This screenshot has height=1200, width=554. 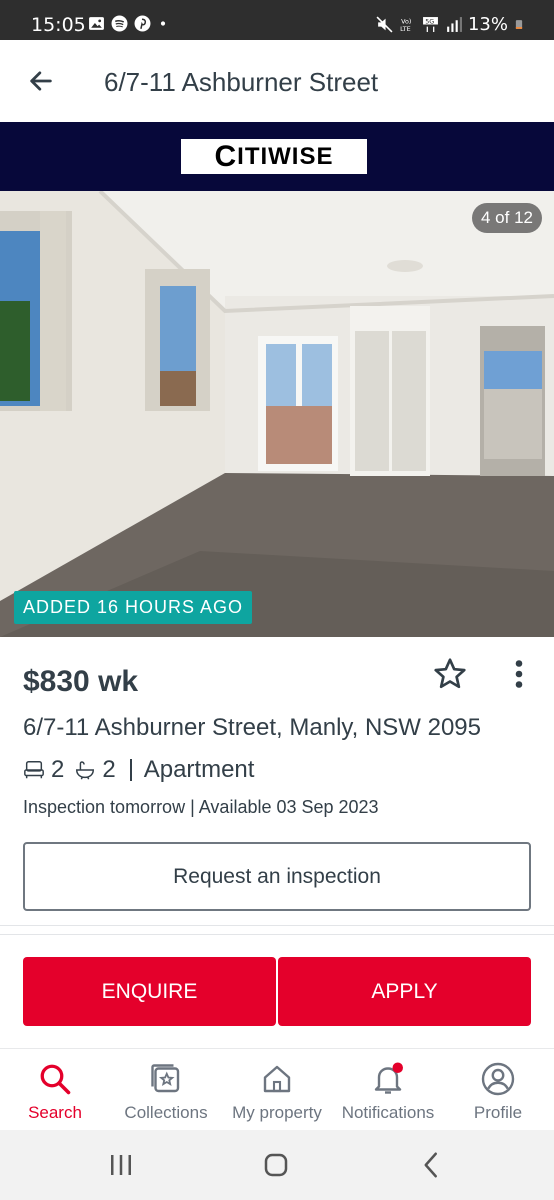 I want to click on nav-item-notifications: Notifications, so click(x=388, y=1090).